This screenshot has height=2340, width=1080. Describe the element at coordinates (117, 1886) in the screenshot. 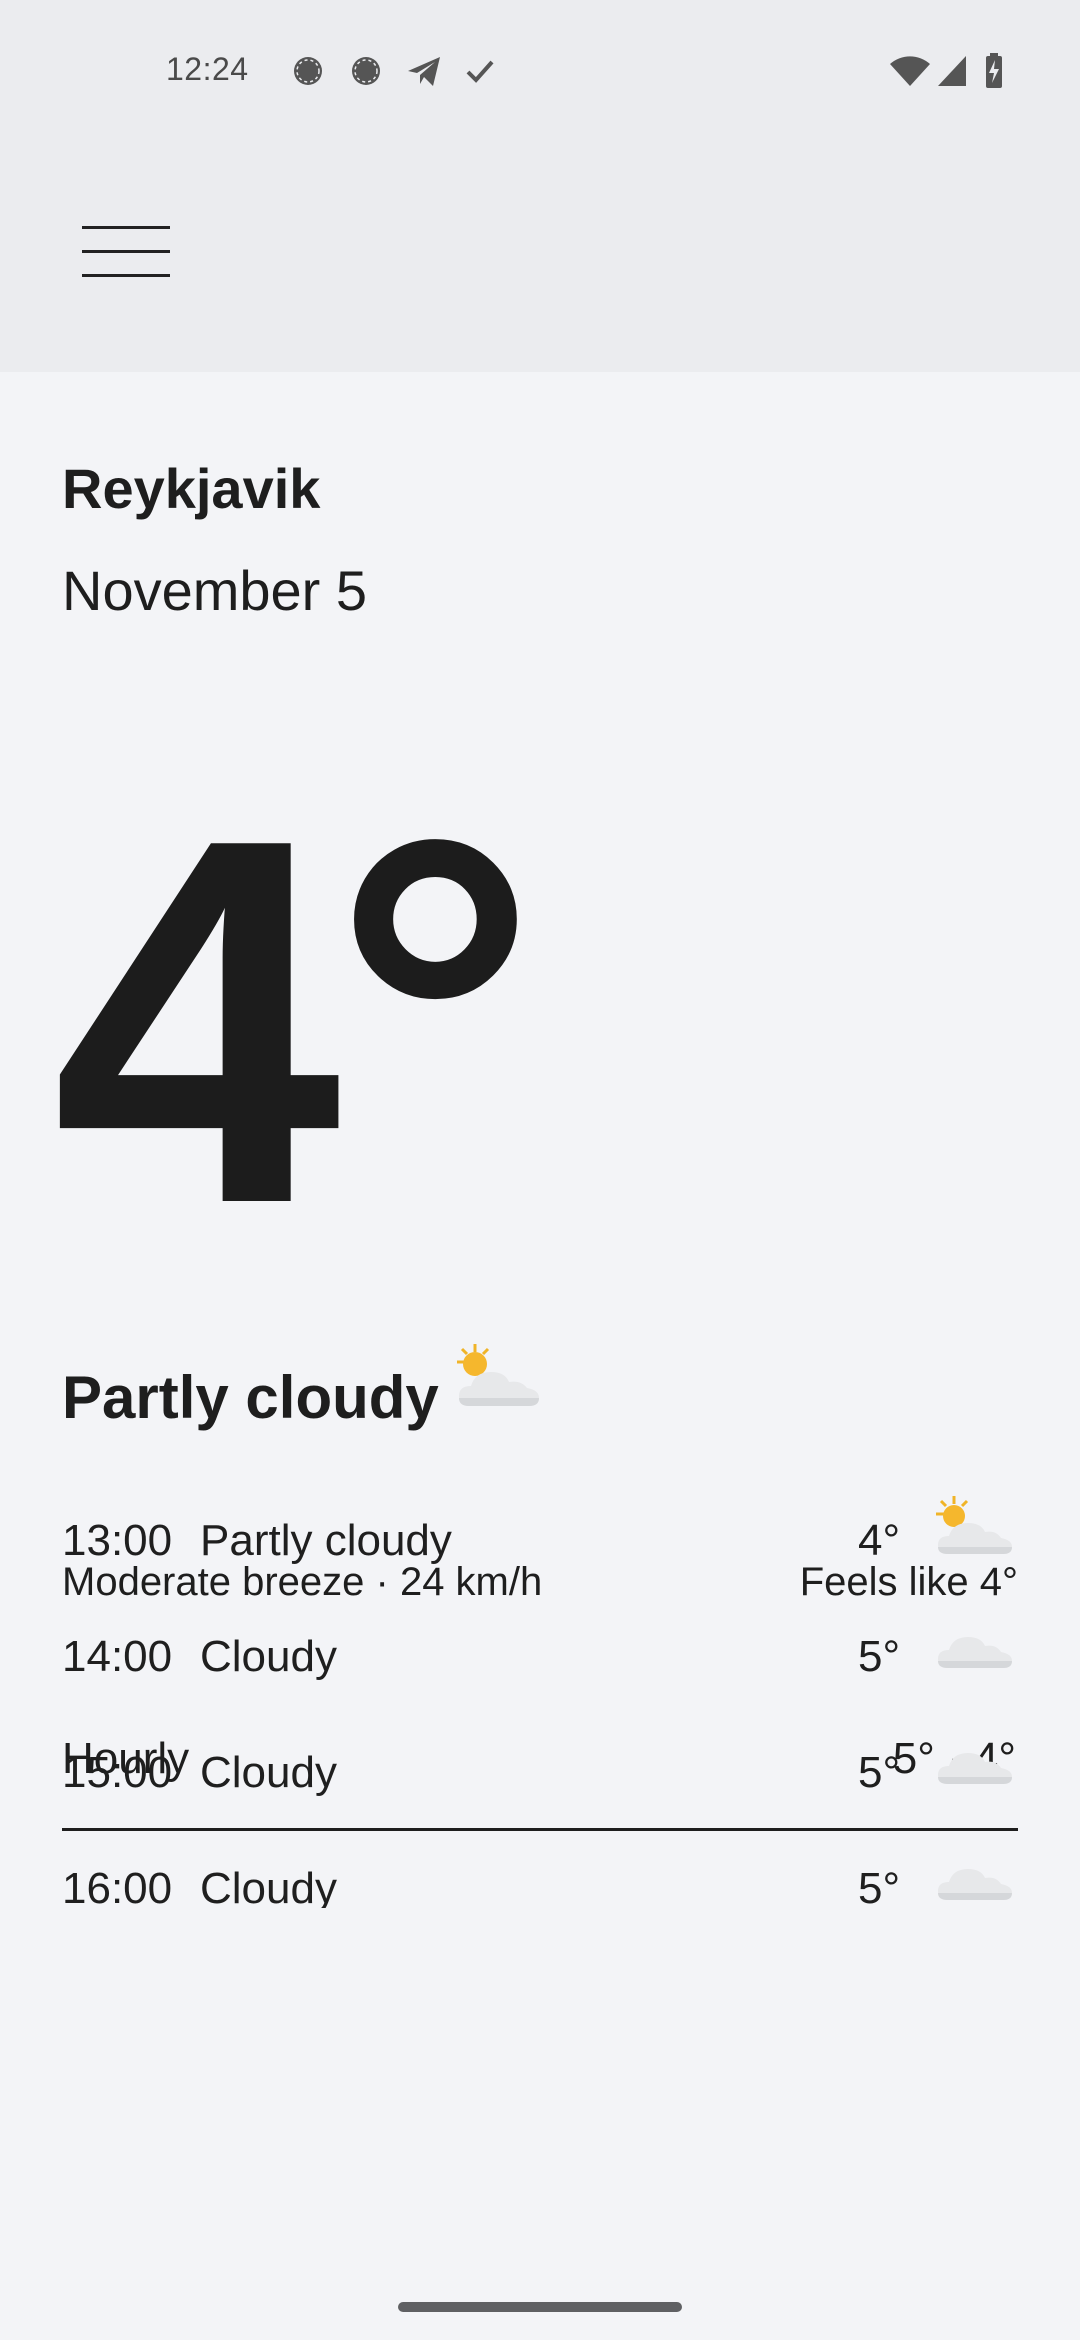

I see `hour-time: 16:00` at that location.